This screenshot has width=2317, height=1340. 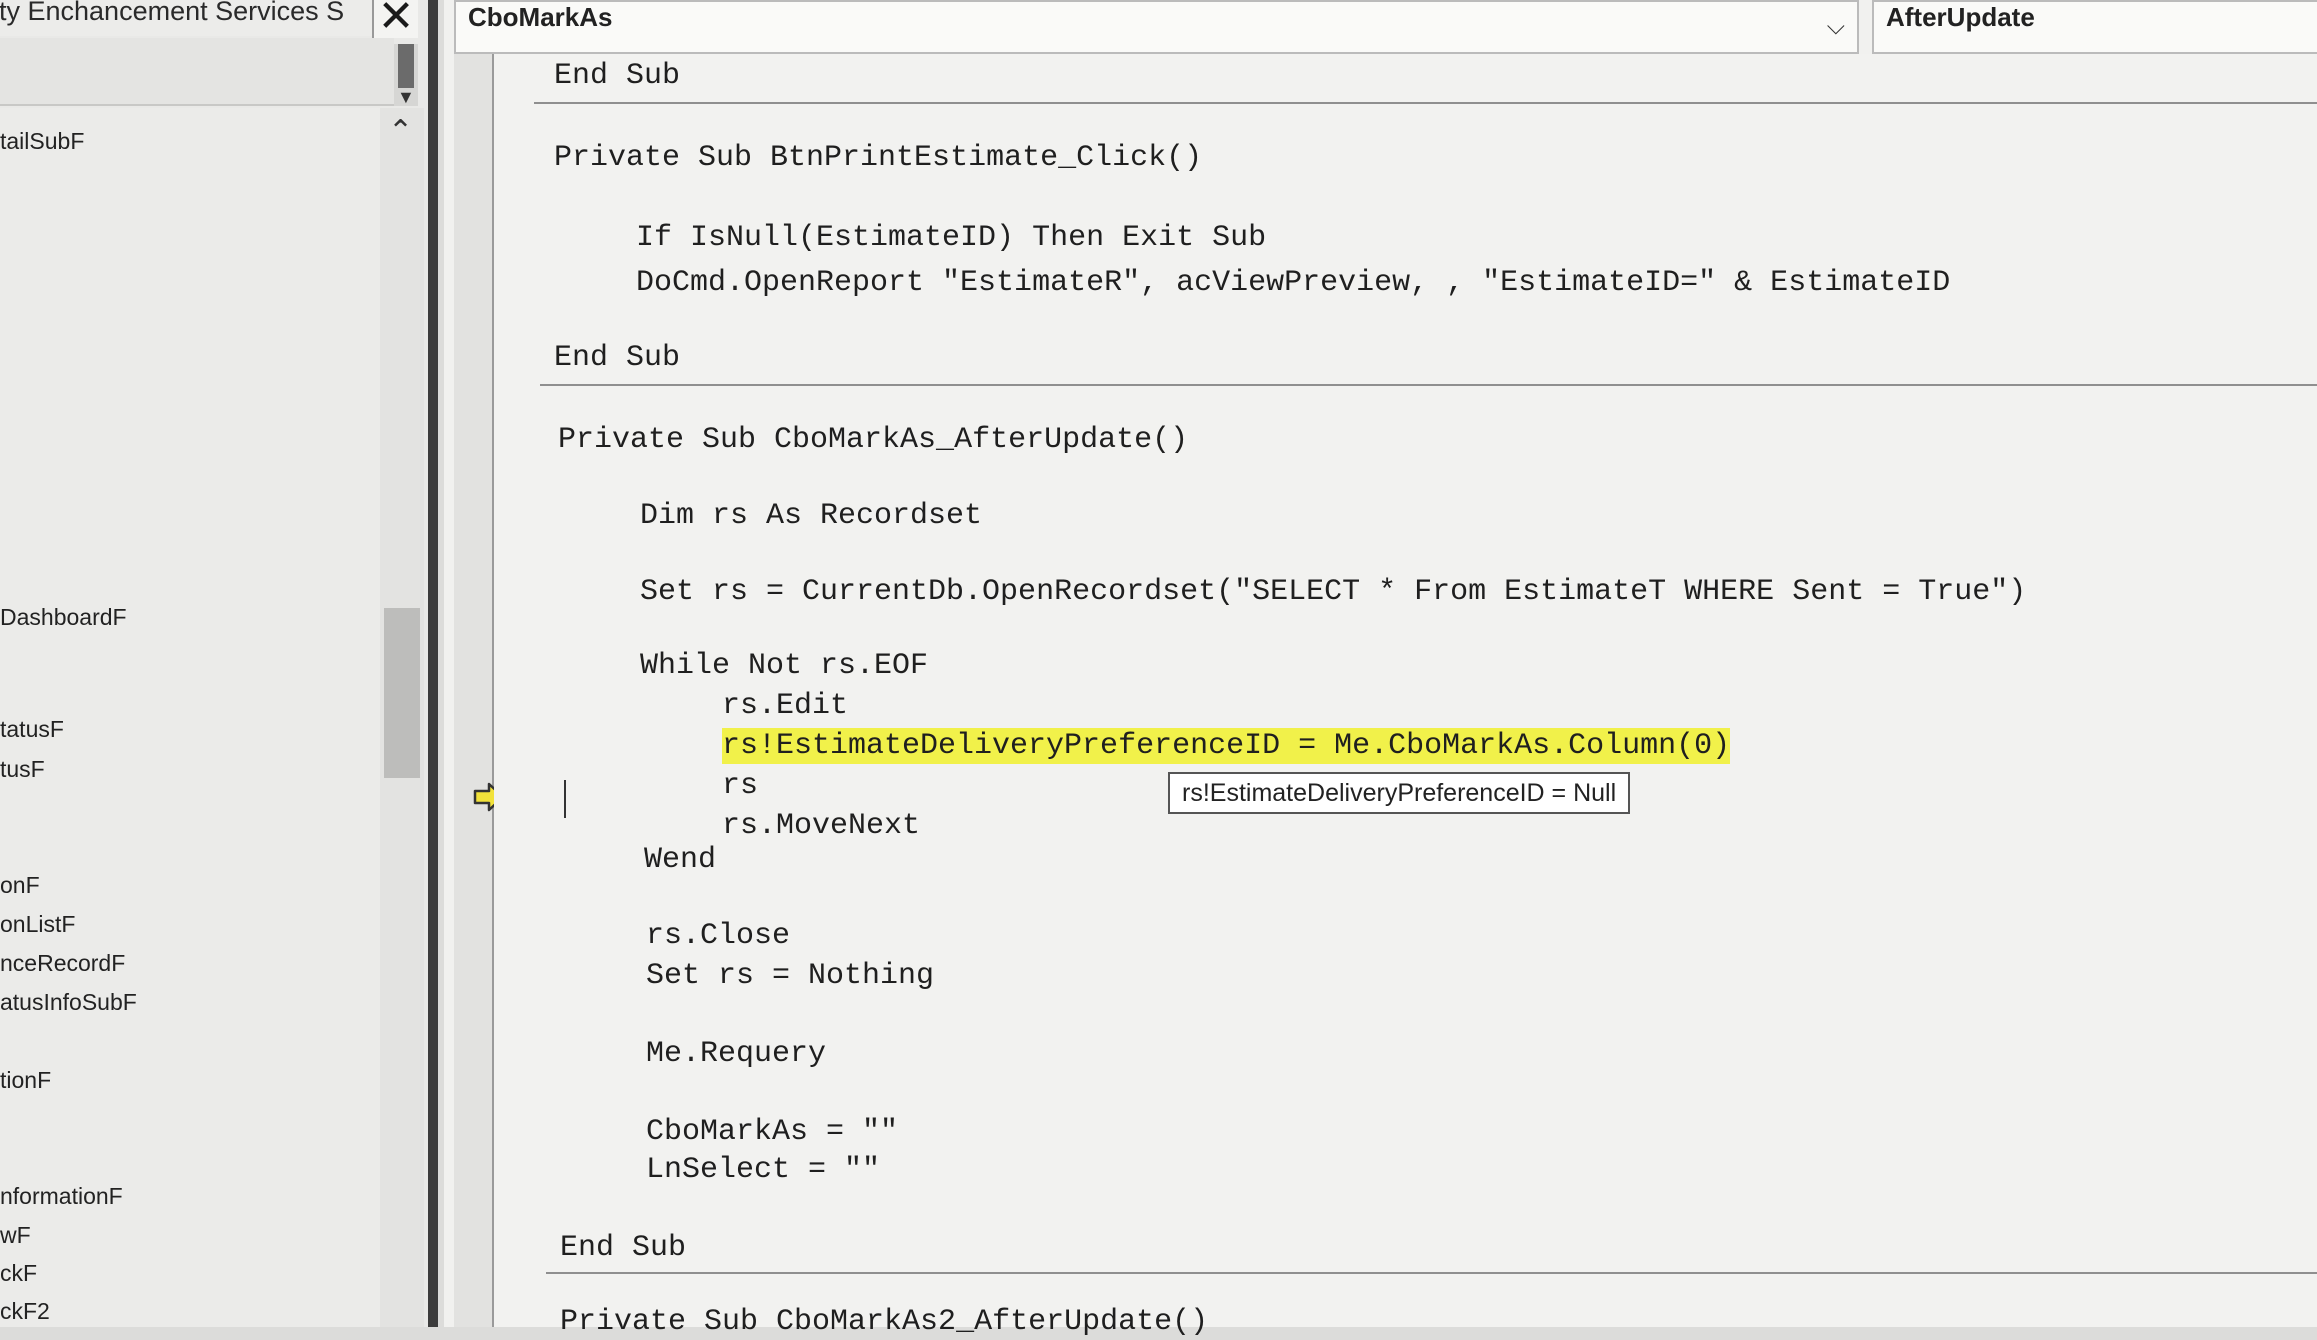 What do you see at coordinates (951, 238) in the screenshot?
I see `code-line: If IsNull(EstimateID) Then Exit Sub` at bounding box center [951, 238].